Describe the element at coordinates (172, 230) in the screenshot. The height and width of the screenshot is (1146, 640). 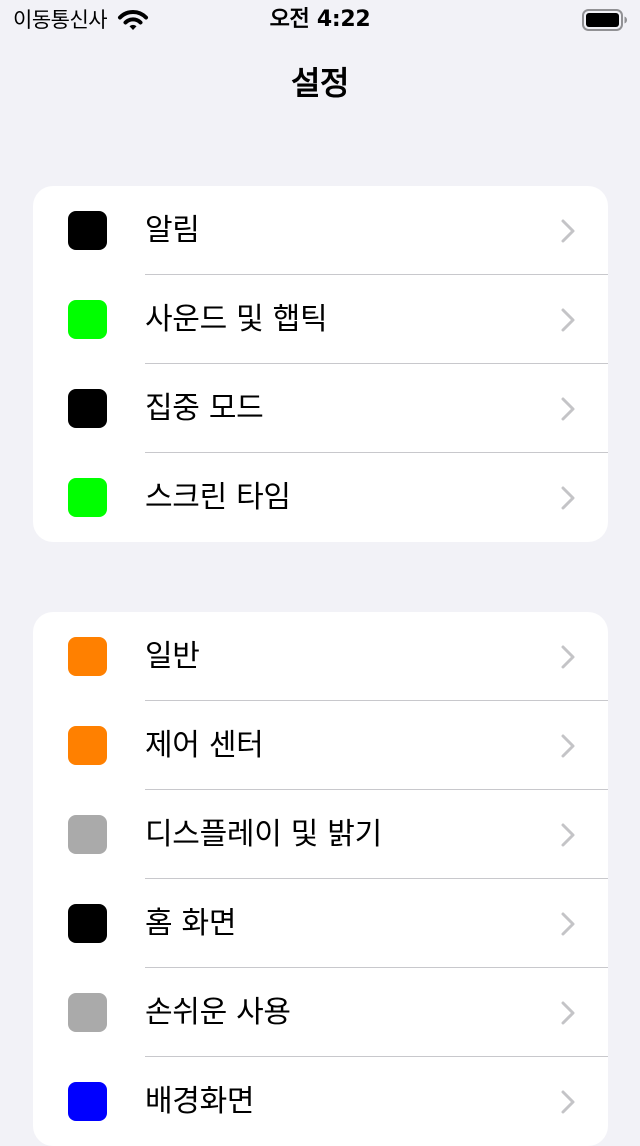
I see `settings-row-label: 알림` at that location.